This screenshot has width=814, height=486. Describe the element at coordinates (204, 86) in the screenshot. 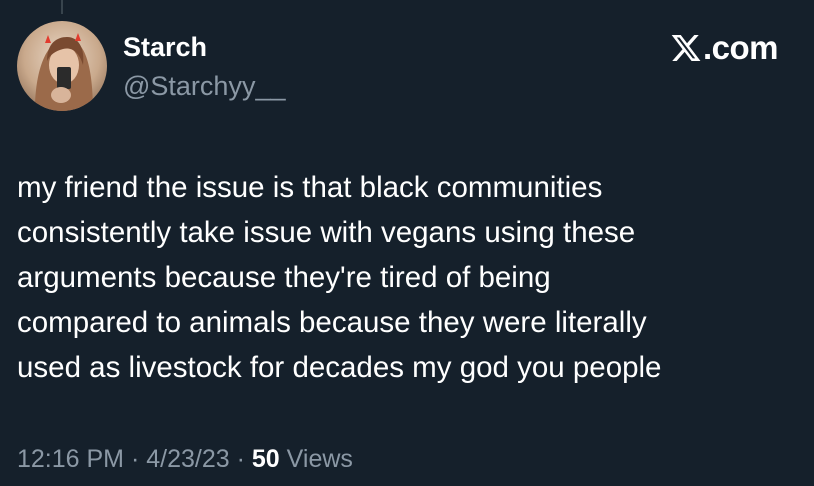

I see `author-handle: @Starchyy__` at that location.